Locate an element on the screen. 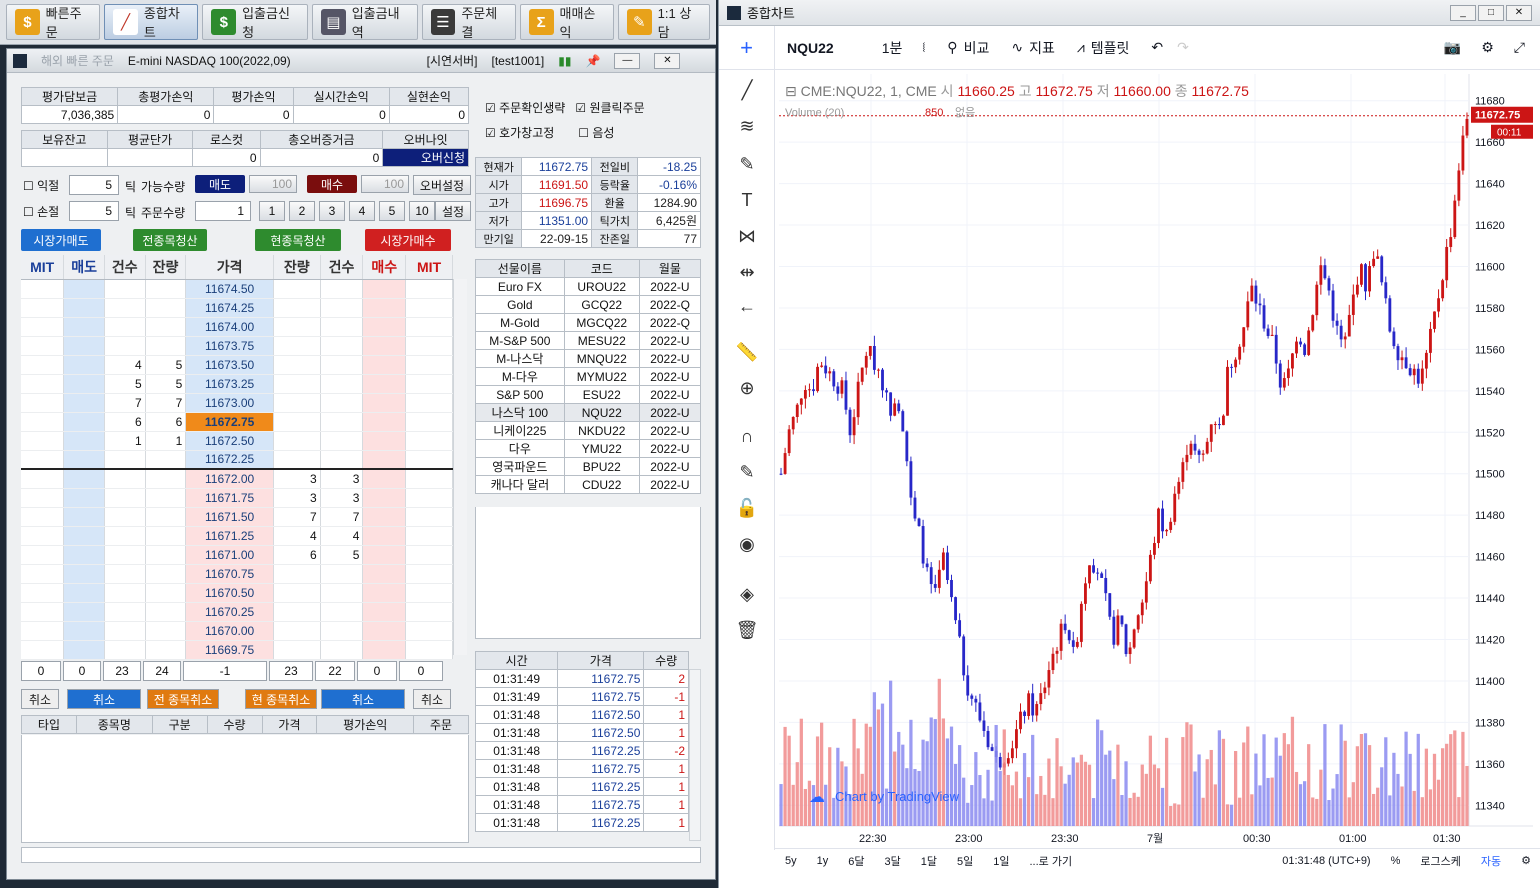 This screenshot has width=1540, height=888. symbol-row: M-Gold MGCQ22 2022-Q is located at coordinates (588, 322).